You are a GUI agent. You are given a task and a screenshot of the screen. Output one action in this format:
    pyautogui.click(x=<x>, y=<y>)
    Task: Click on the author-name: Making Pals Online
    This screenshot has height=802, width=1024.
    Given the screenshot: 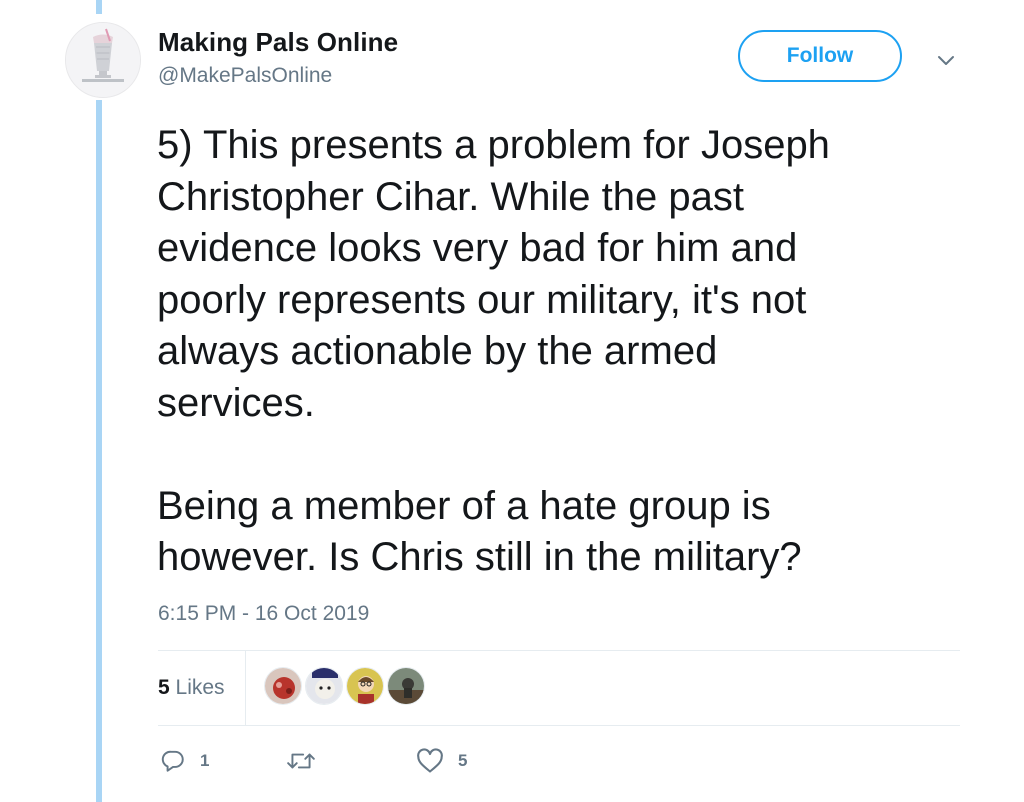 What is the action you would take?
    pyautogui.click(x=278, y=42)
    